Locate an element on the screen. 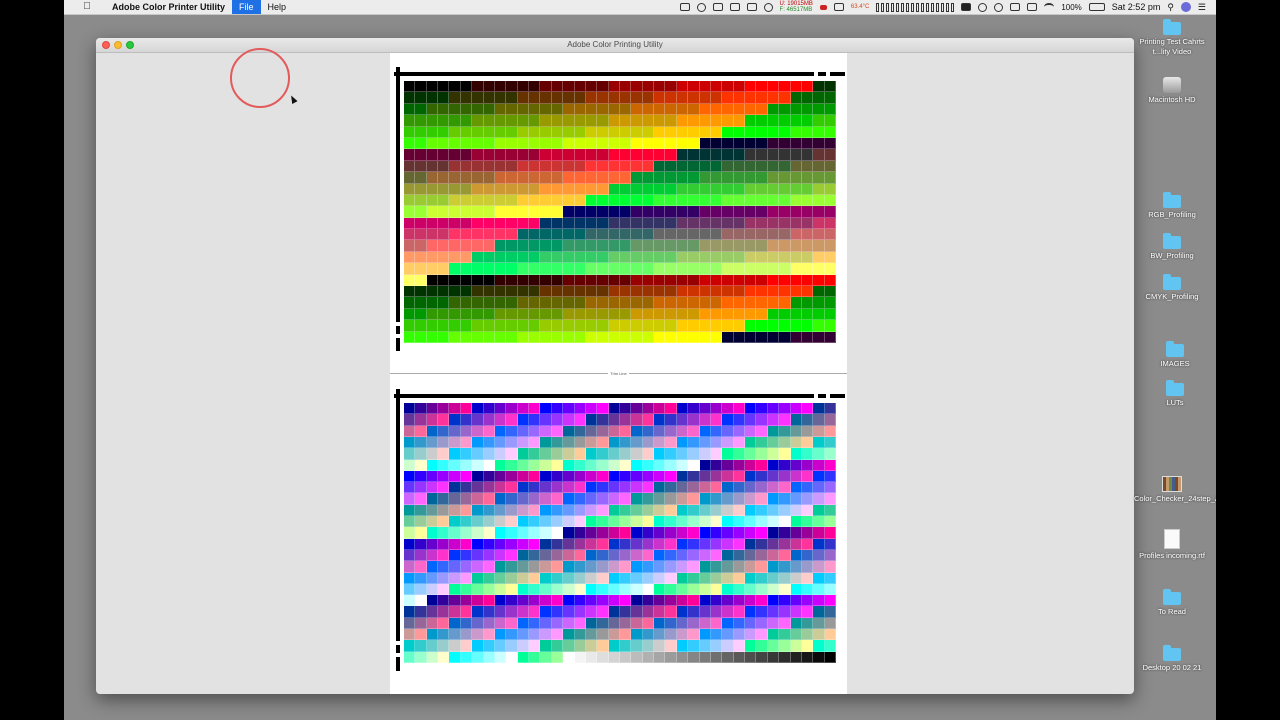 The image size is (1280, 720). desktop-drive-macintosh-hd: Macintosh HD is located at coordinates (1172, 91).